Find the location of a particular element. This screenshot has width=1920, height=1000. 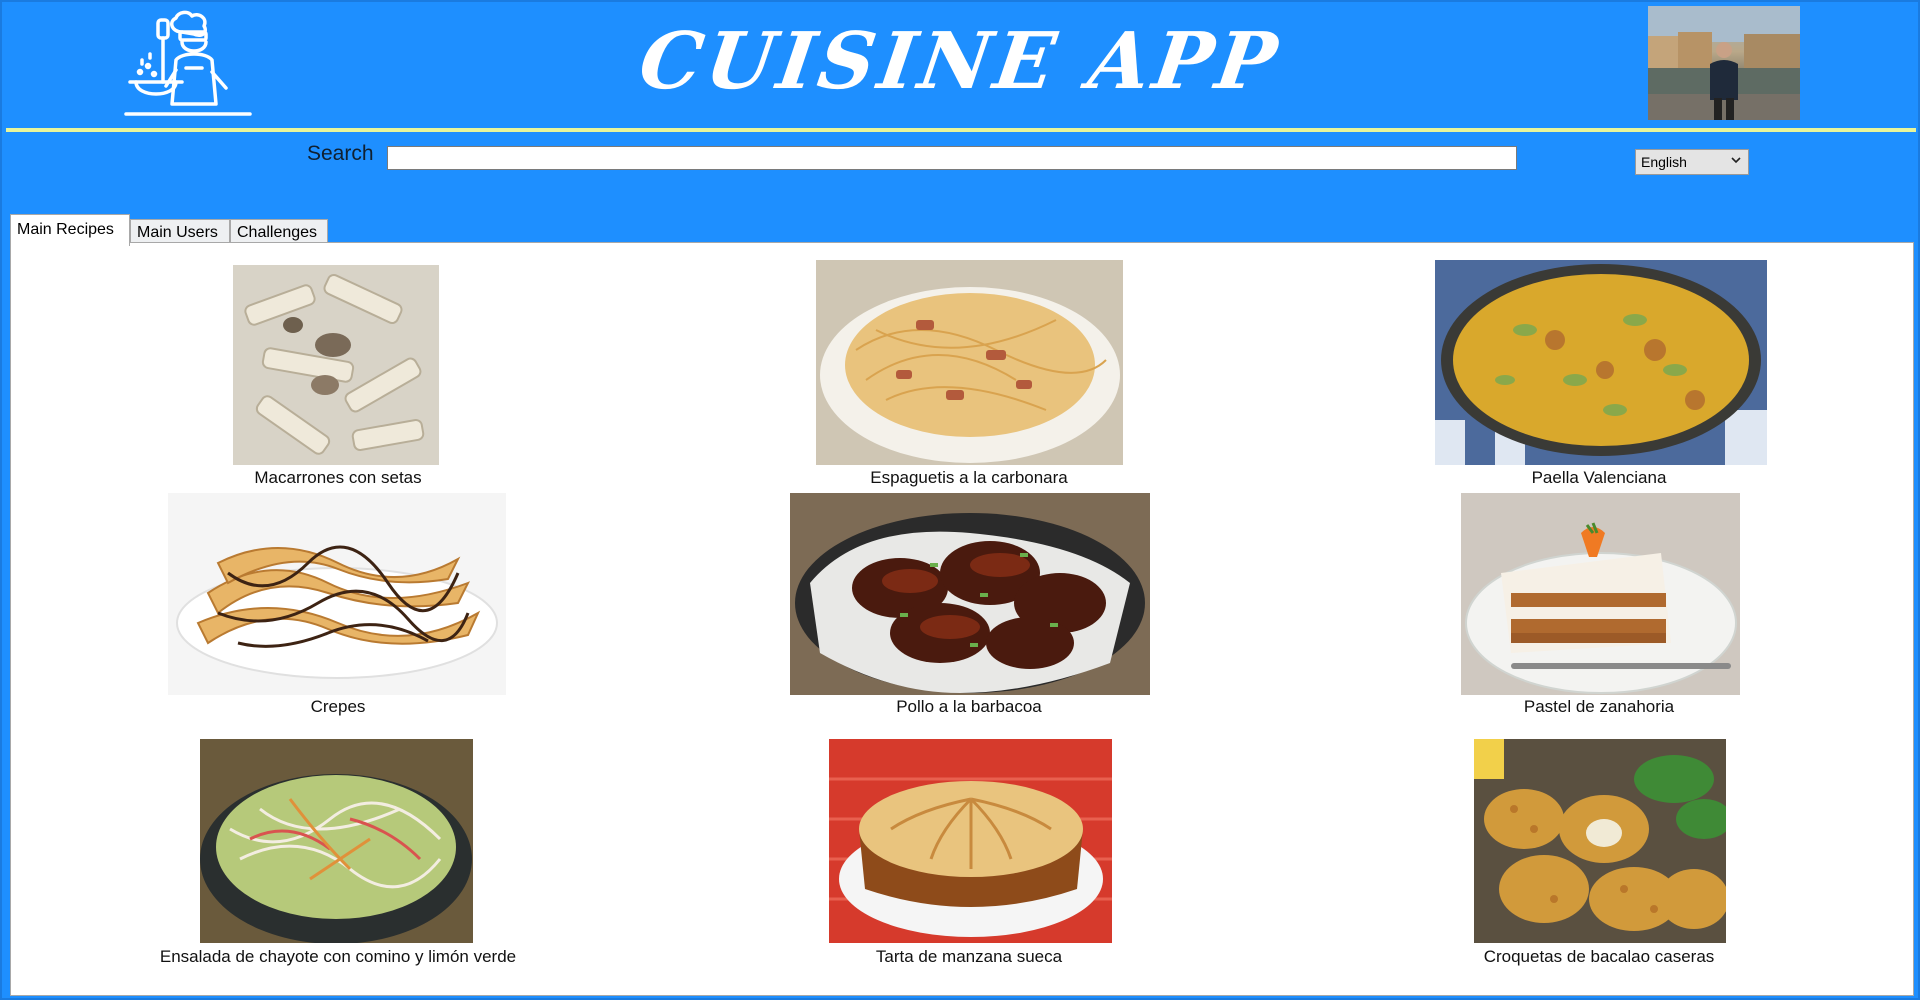

recipe-card: Tarta de manzana sueca is located at coordinates (969, 864).